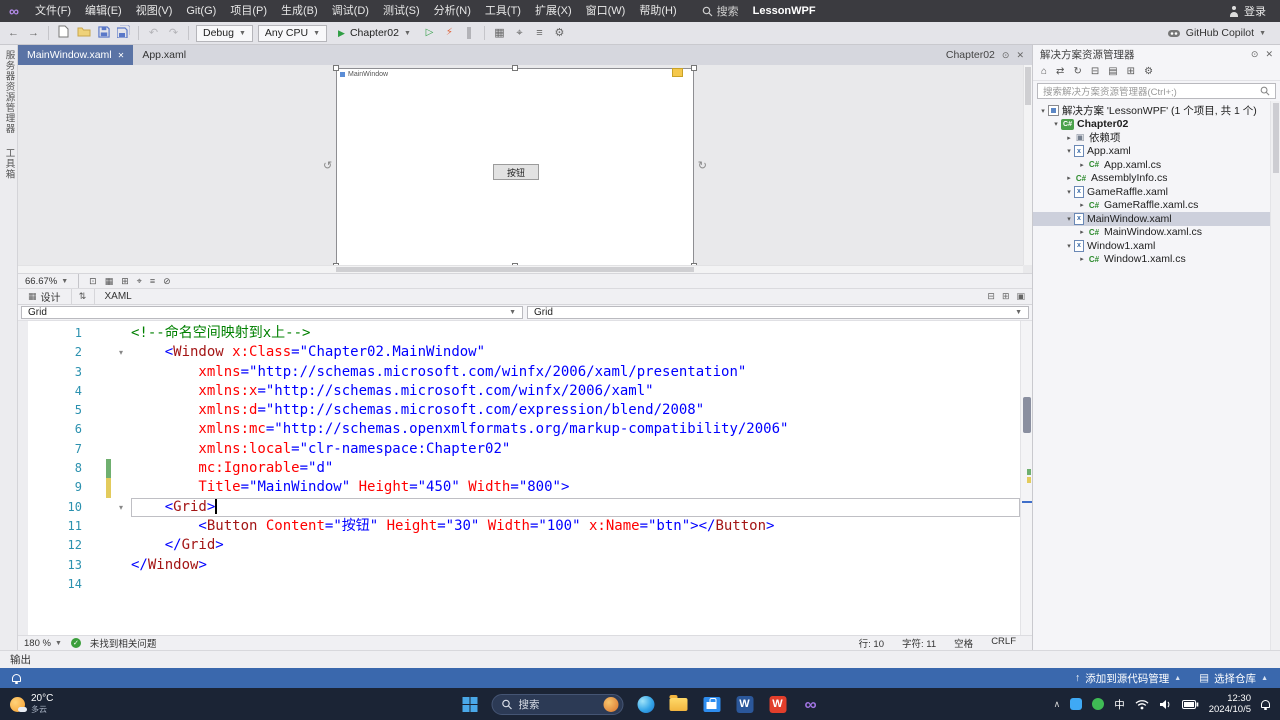 This screenshot has height=720, width=1280. I want to click on platform-dropdown: Any CPU ▼, so click(292, 33).